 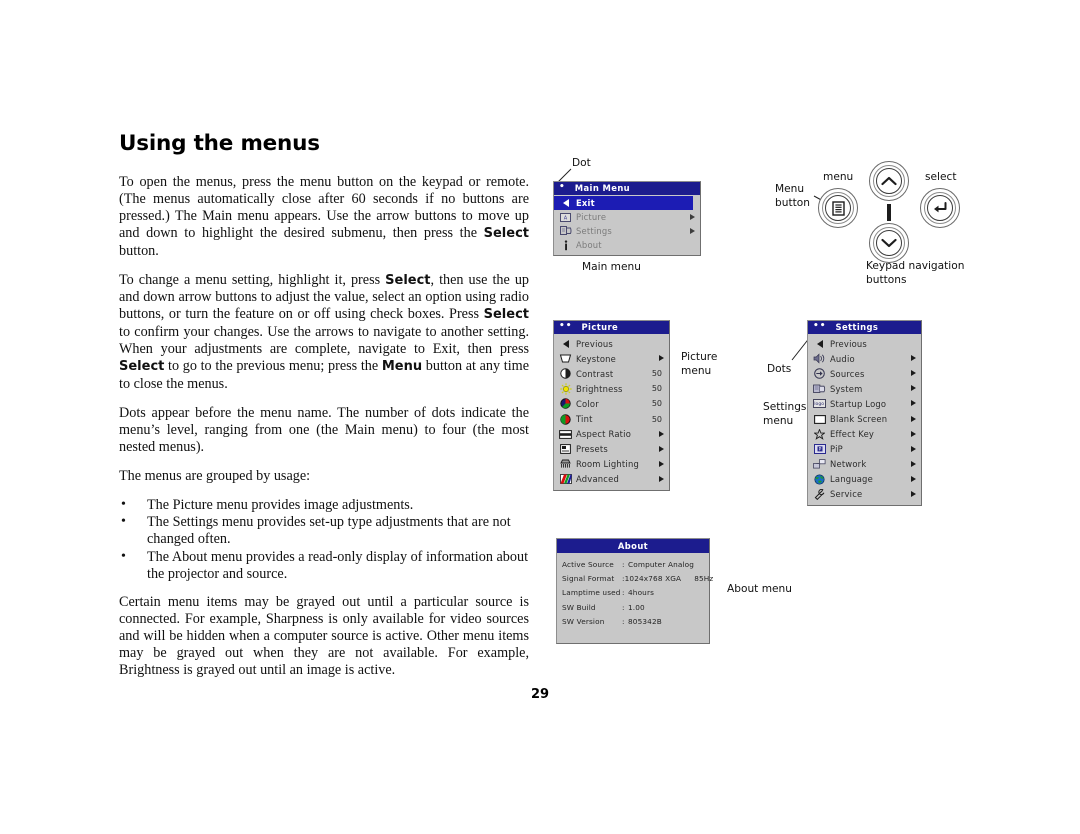 What do you see at coordinates (846, 494) in the screenshot?
I see `menu-item-label: Service` at bounding box center [846, 494].